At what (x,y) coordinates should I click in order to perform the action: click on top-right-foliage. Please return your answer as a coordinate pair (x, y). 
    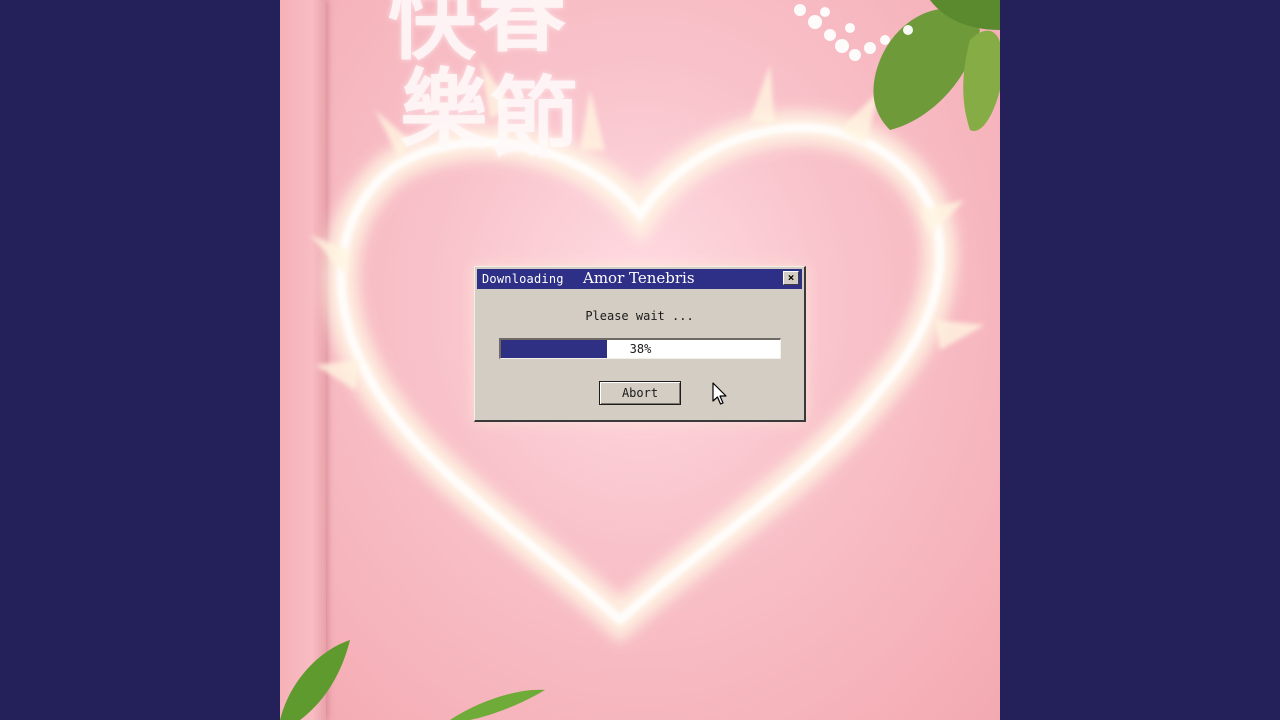
    Looking at the image, I should click on (897, 65).